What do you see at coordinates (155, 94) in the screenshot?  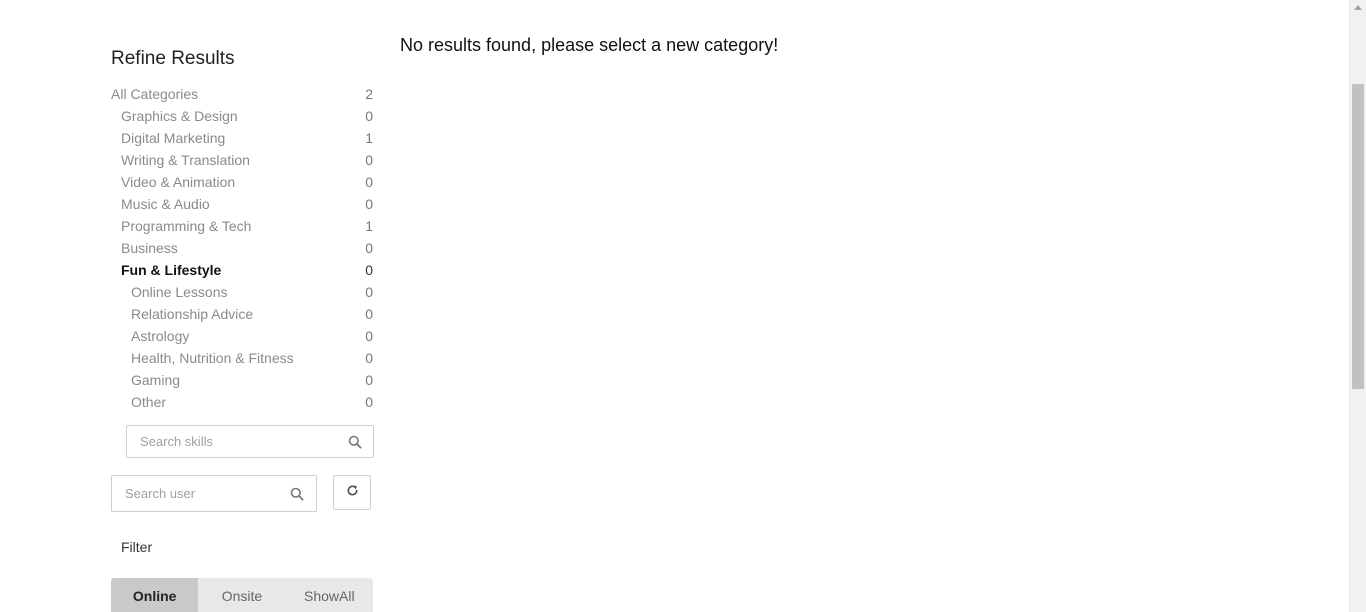 I see `category-label: All Categories` at bounding box center [155, 94].